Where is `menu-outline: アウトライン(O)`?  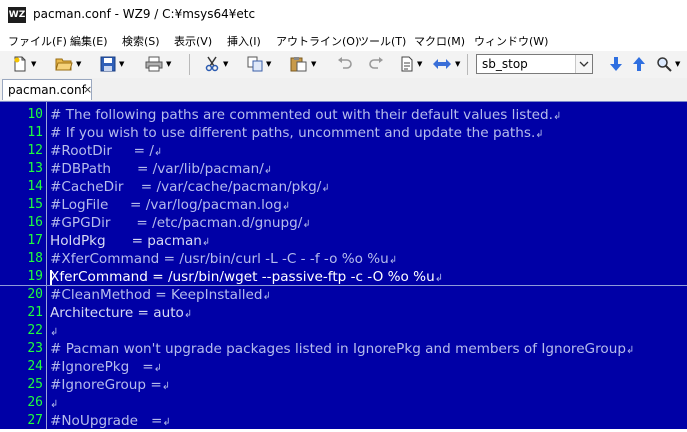 menu-outline: アウトライン(O) is located at coordinates (317, 41).